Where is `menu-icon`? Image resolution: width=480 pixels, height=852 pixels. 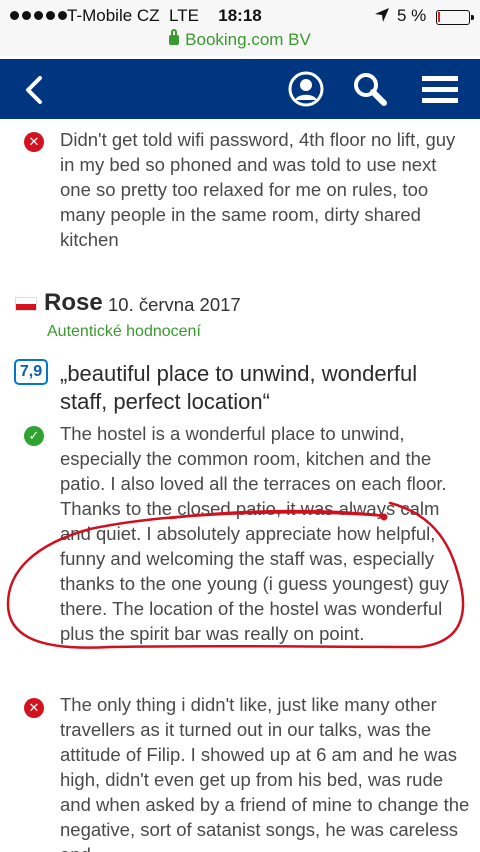
menu-icon is located at coordinates (440, 89).